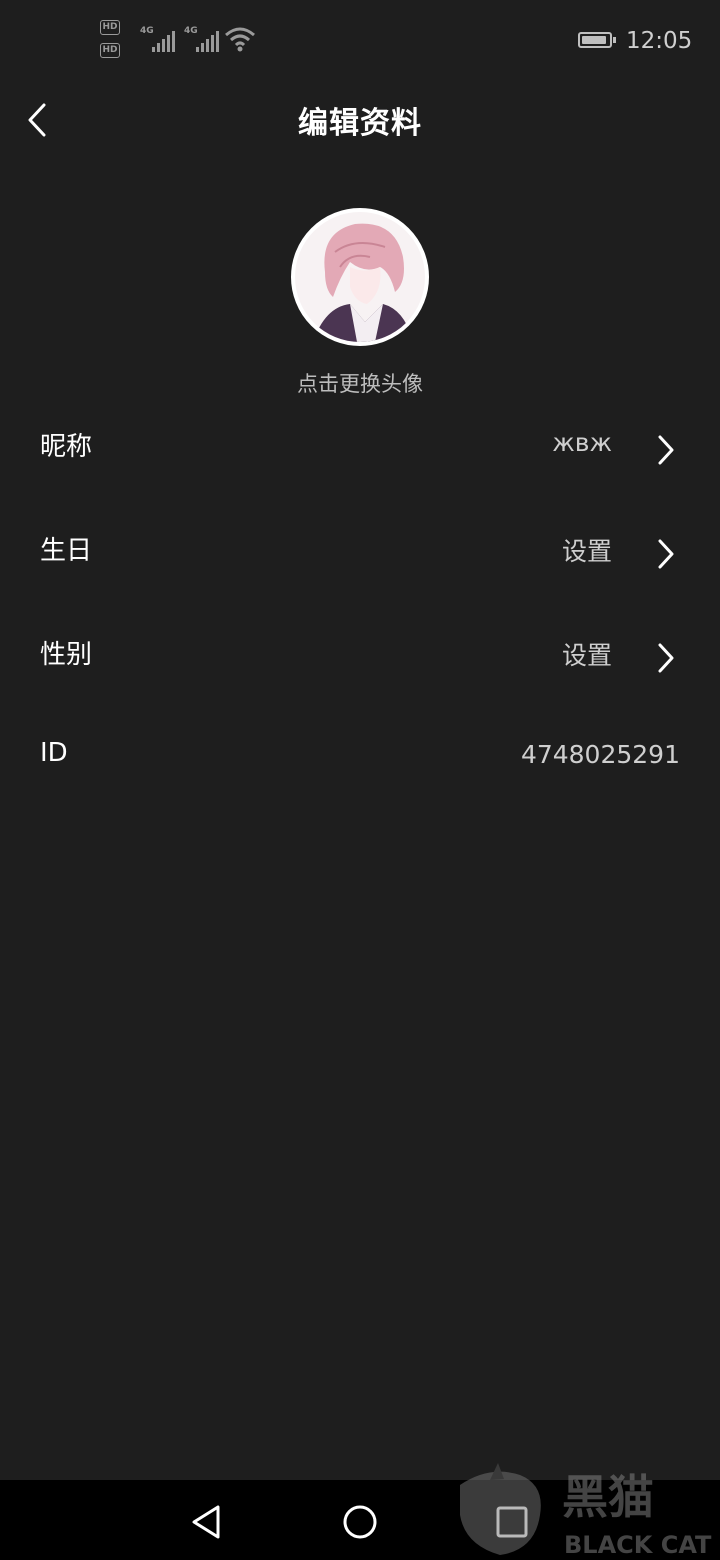 This screenshot has height=1560, width=720. Describe the element at coordinates (360, 123) in the screenshot. I see `page-title: 编辑资料` at that location.